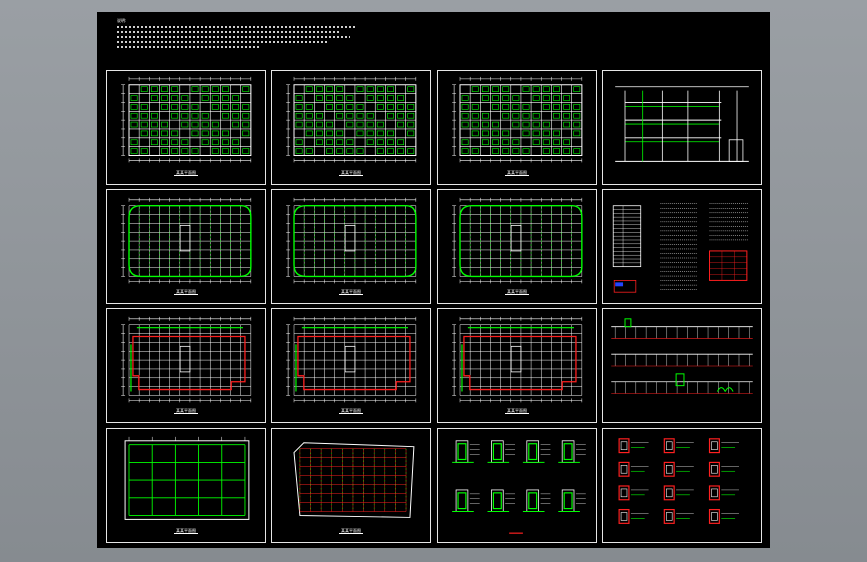 Image resolution: width=867 pixels, height=562 pixels. I want to click on drawing-panel-details-red, so click(682, 485).